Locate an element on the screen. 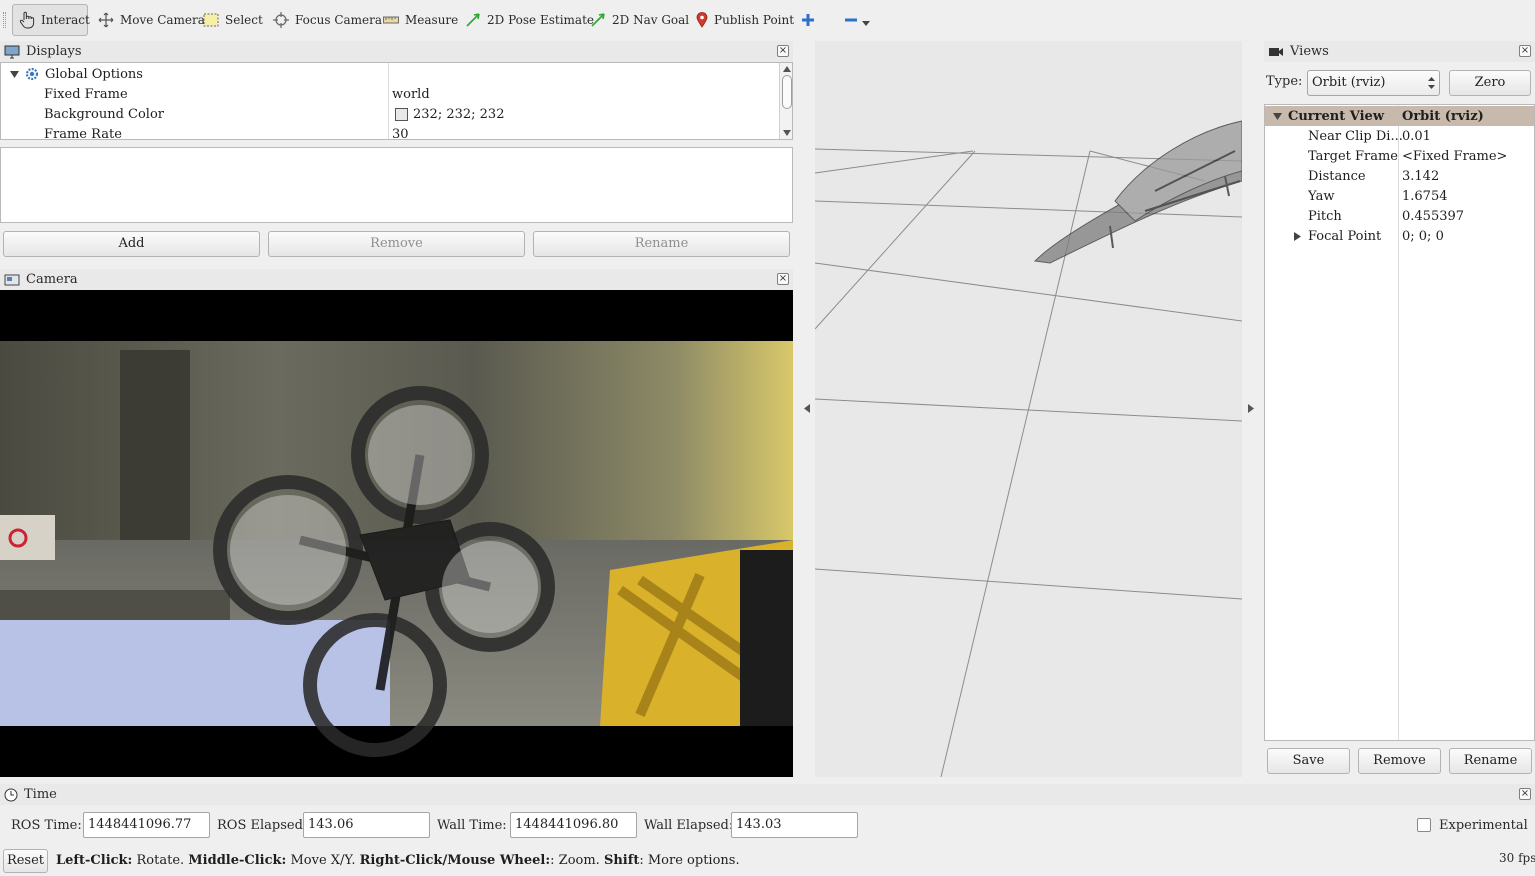 The width and height of the screenshot is (1535, 876). nav-goal-tool-button: 2D Nav Goal is located at coordinates (639, 20).